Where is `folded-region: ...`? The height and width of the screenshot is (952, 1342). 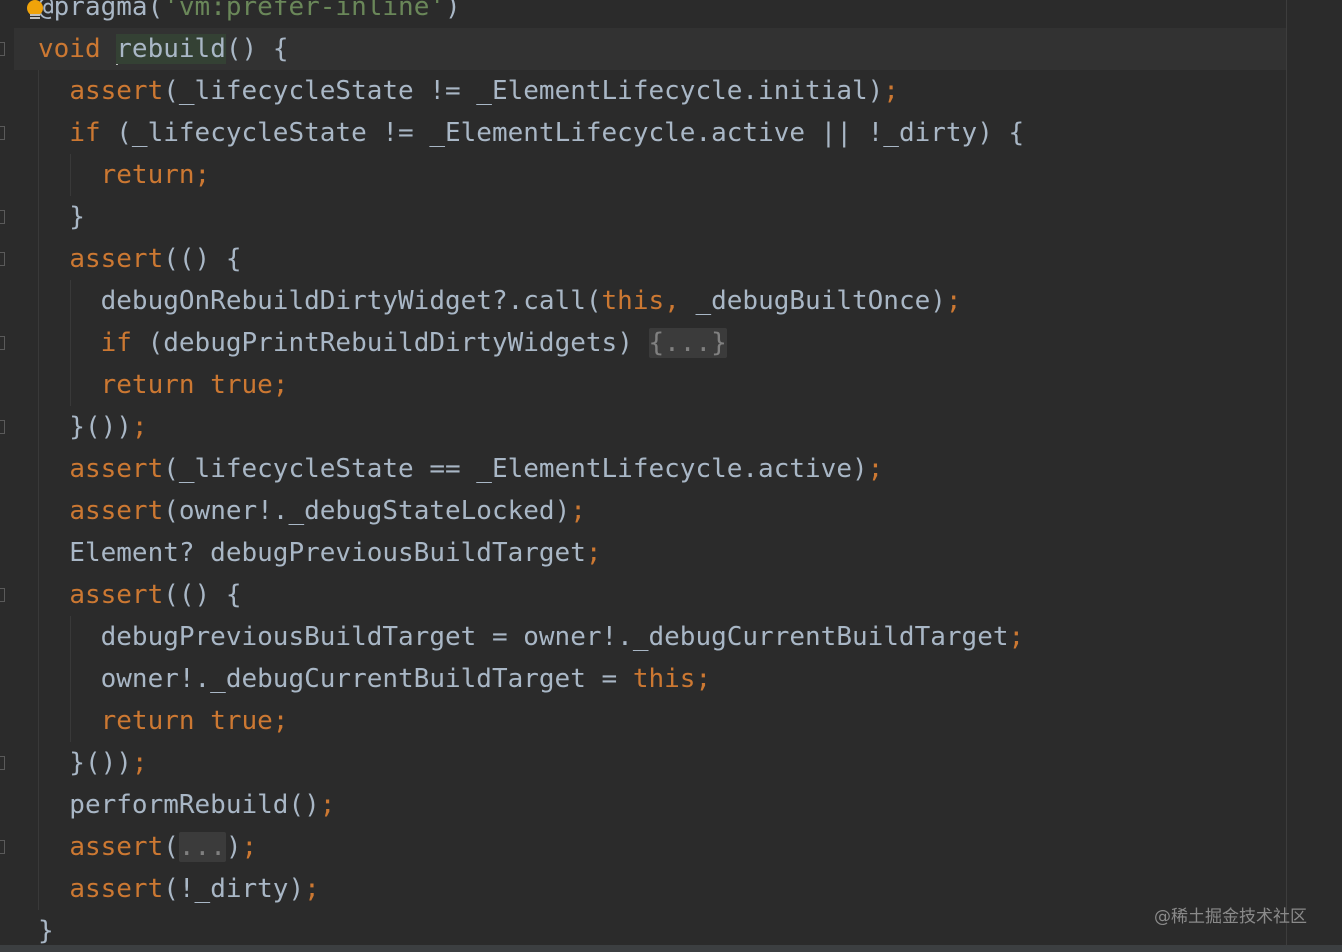
folded-region: ... is located at coordinates (202, 847).